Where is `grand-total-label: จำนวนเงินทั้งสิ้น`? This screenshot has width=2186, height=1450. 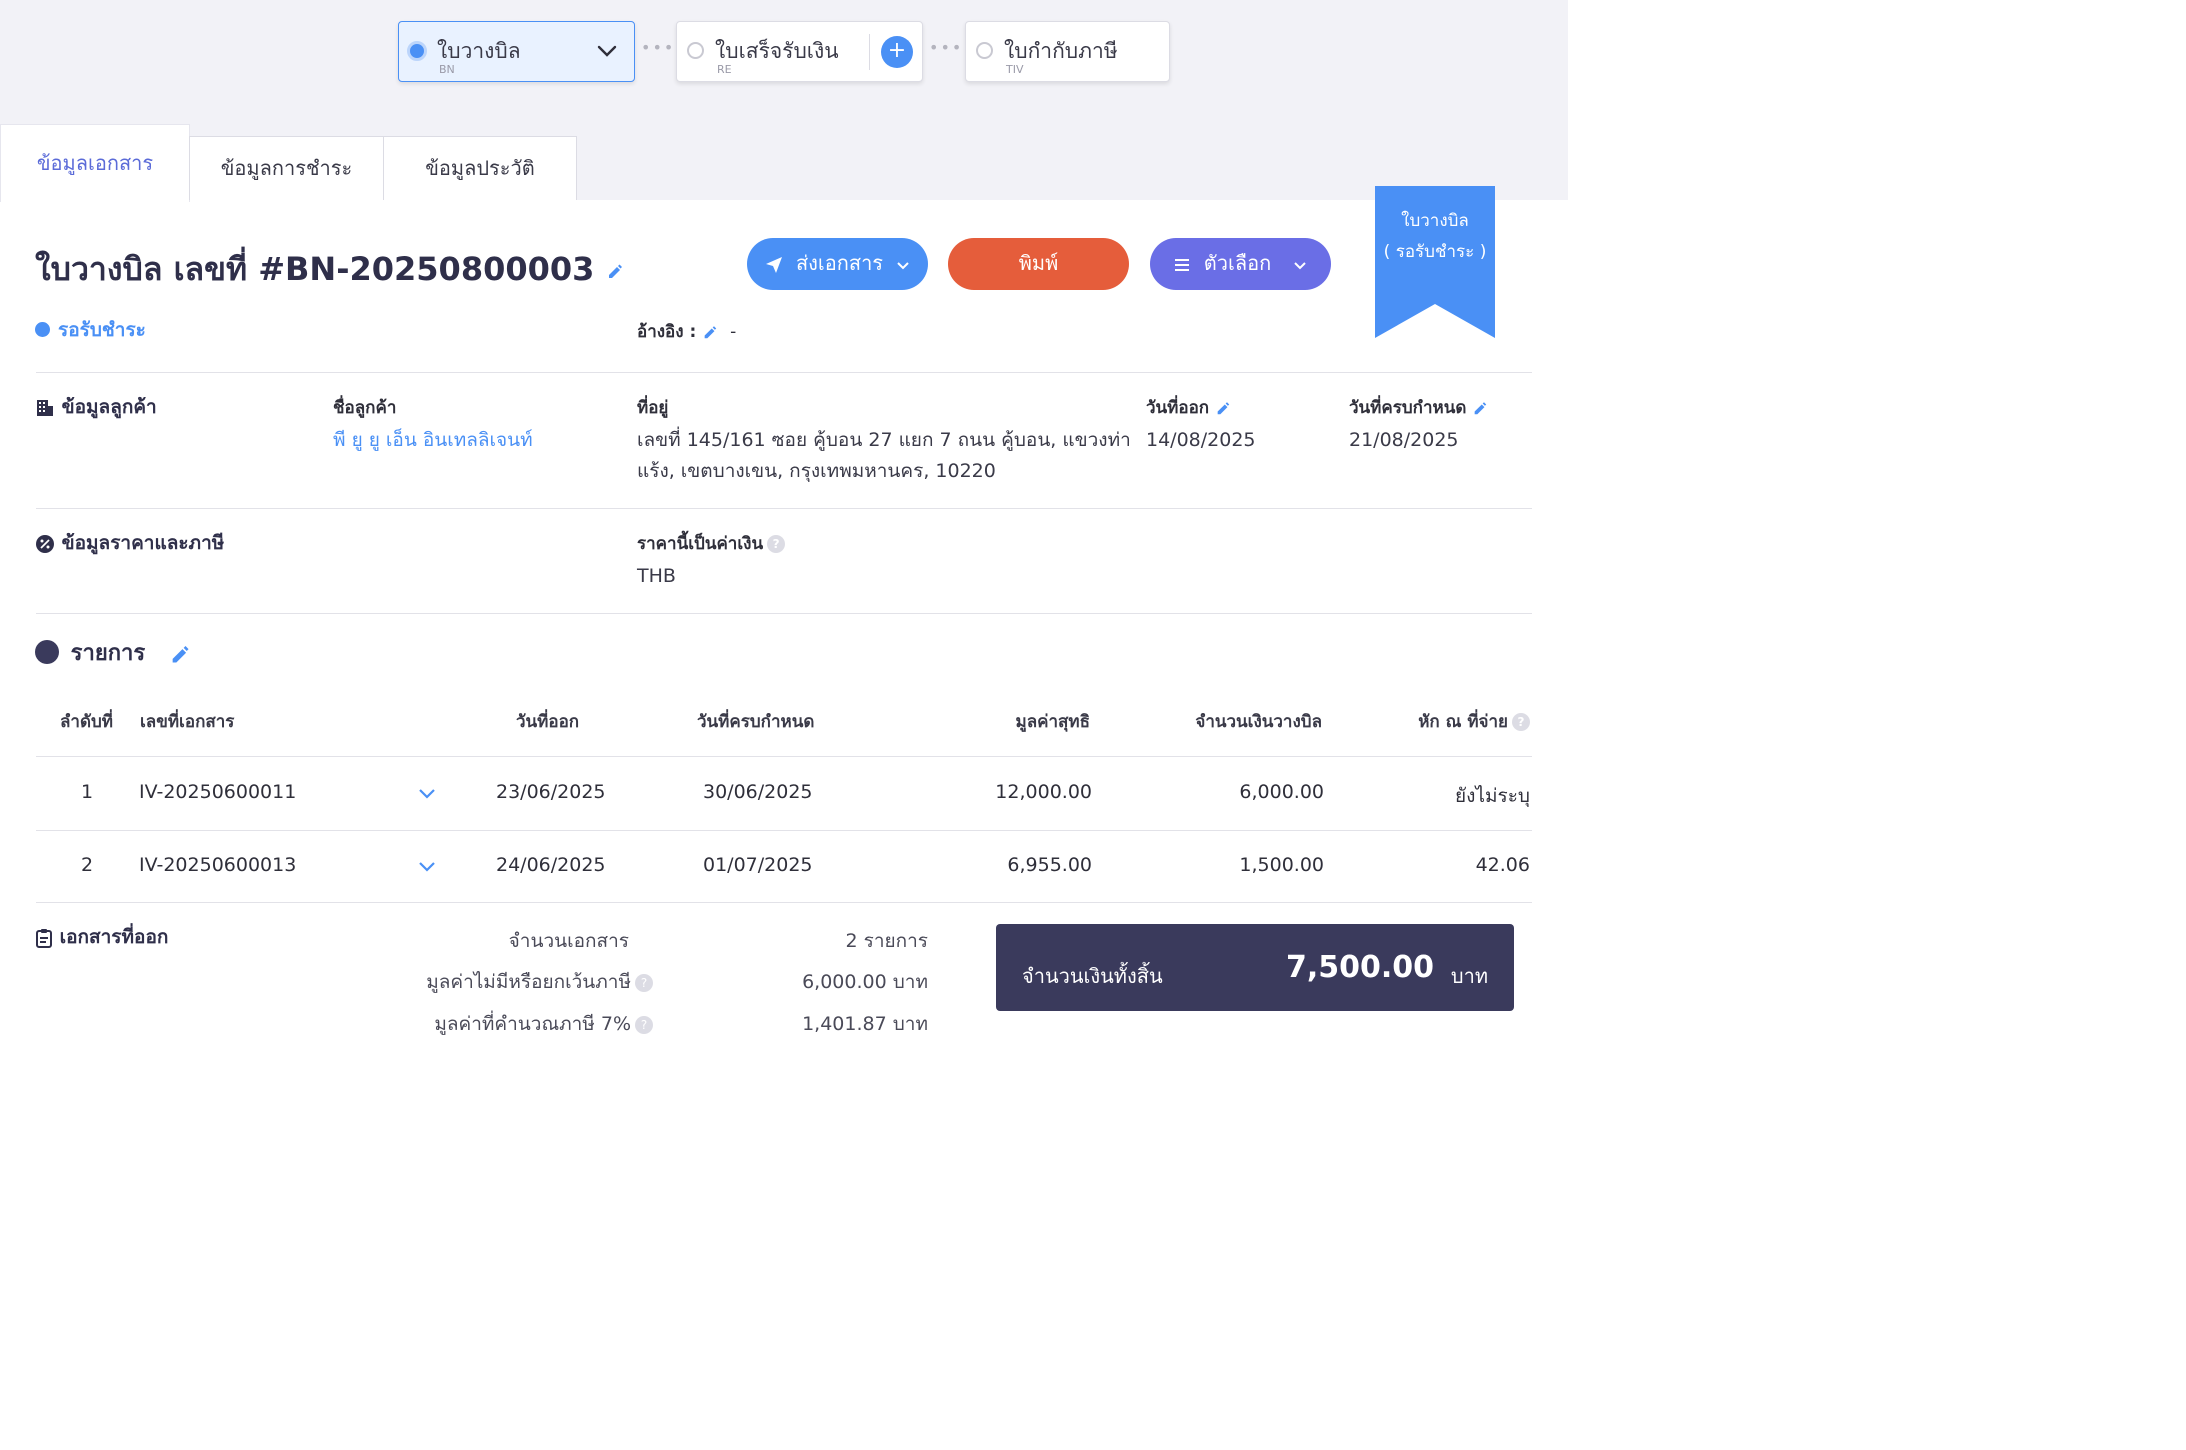
grand-total-label: จำนวนเงินทั้งสิ้น is located at coordinates (1092, 976).